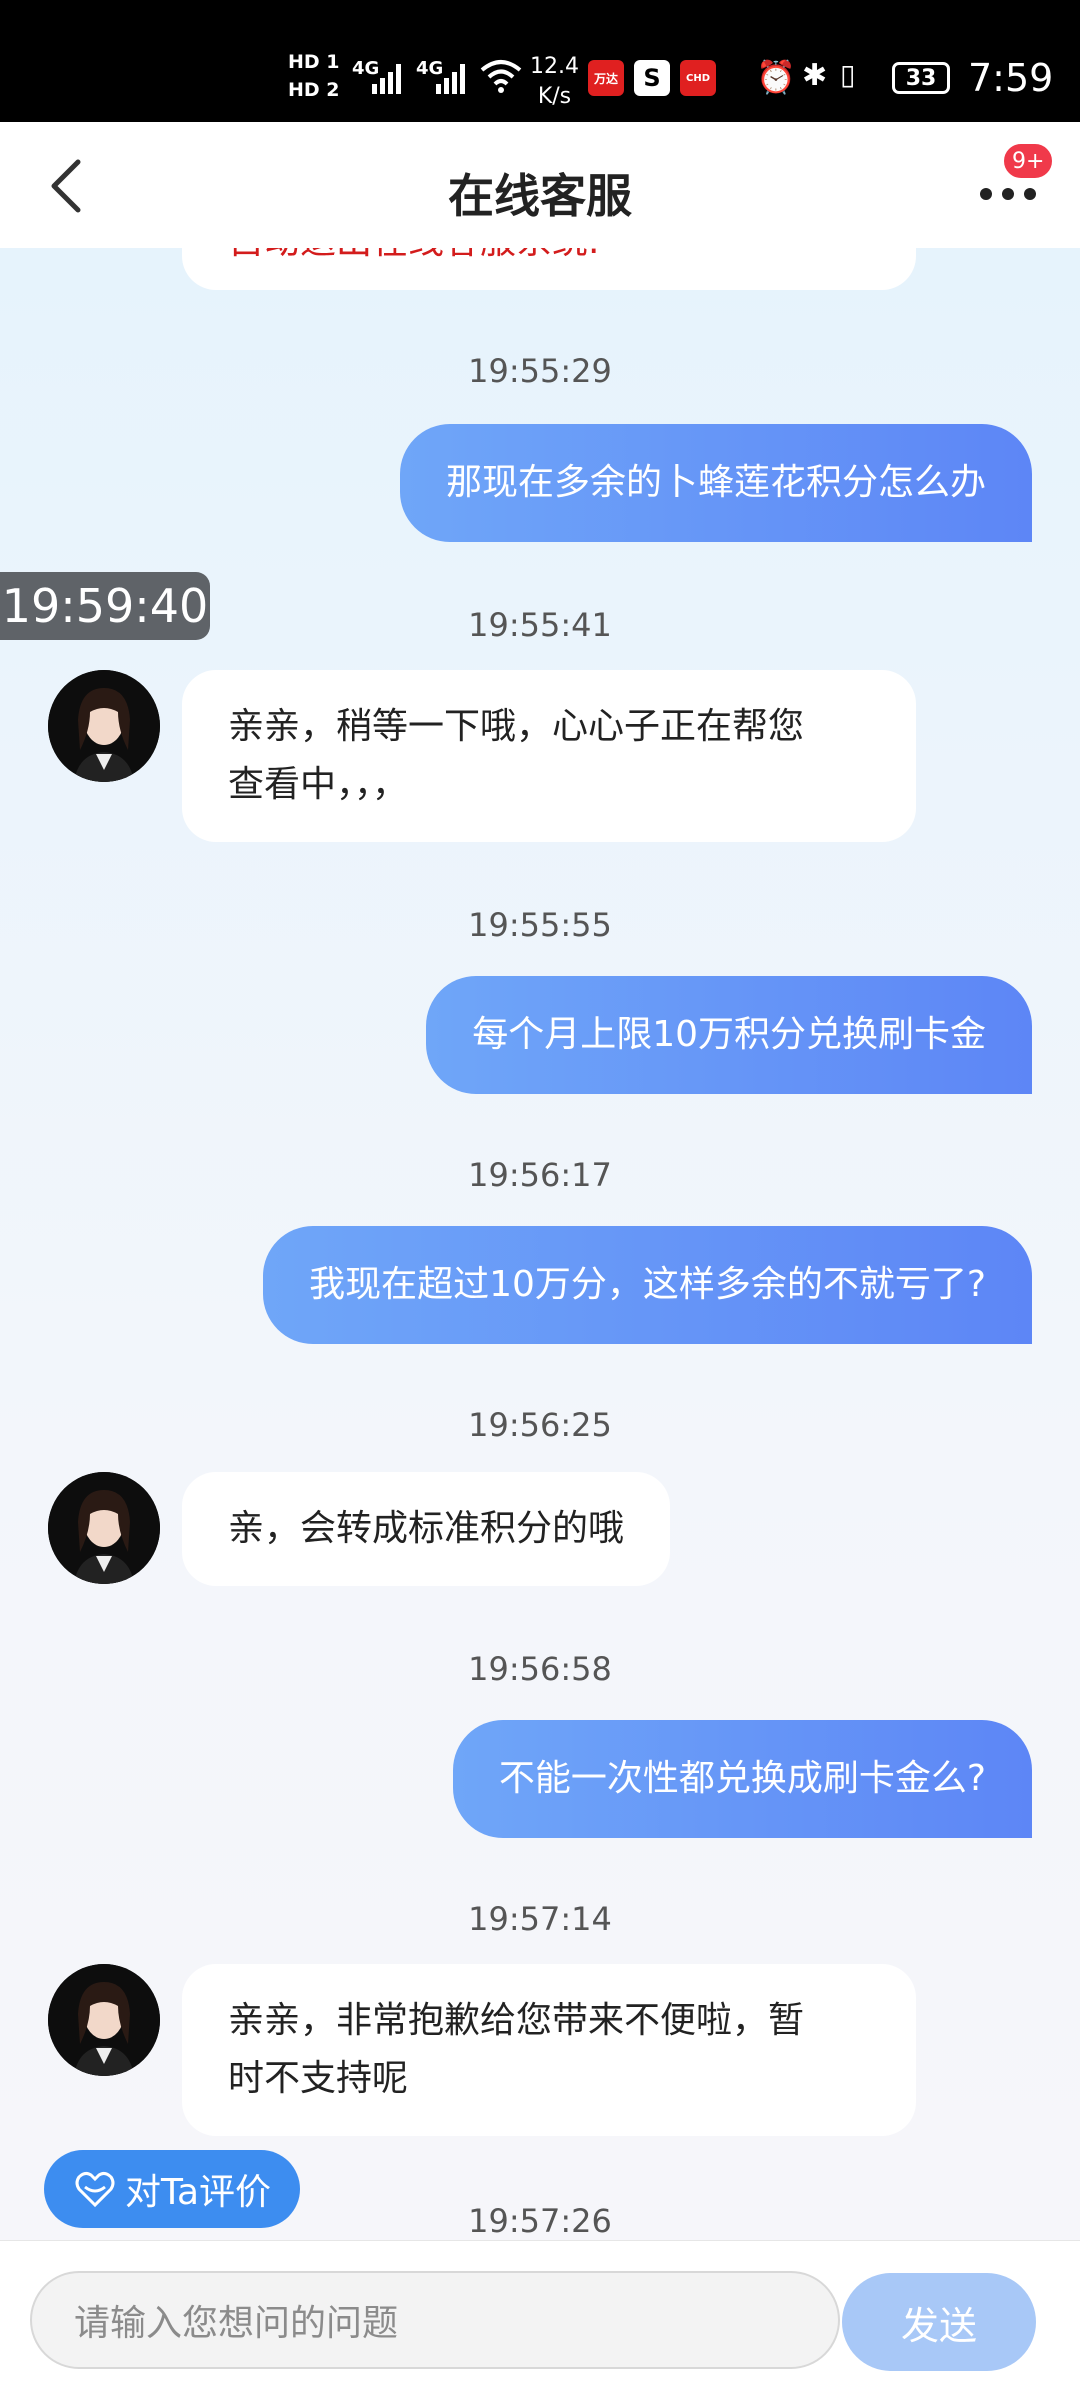 This screenshot has width=1080, height=2400. I want to click on message-timestamp: 19:55:55, so click(540, 925).